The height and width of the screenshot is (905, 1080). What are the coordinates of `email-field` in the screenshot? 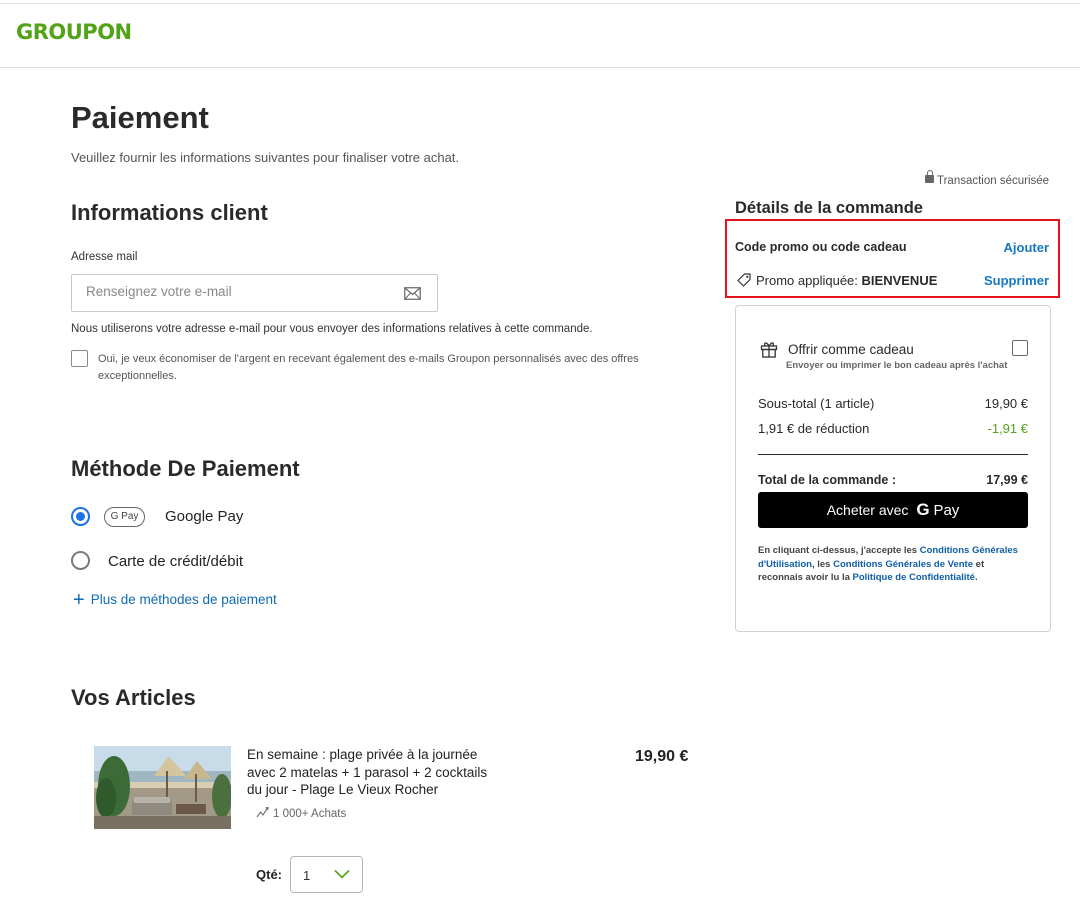 It's located at (254, 293).